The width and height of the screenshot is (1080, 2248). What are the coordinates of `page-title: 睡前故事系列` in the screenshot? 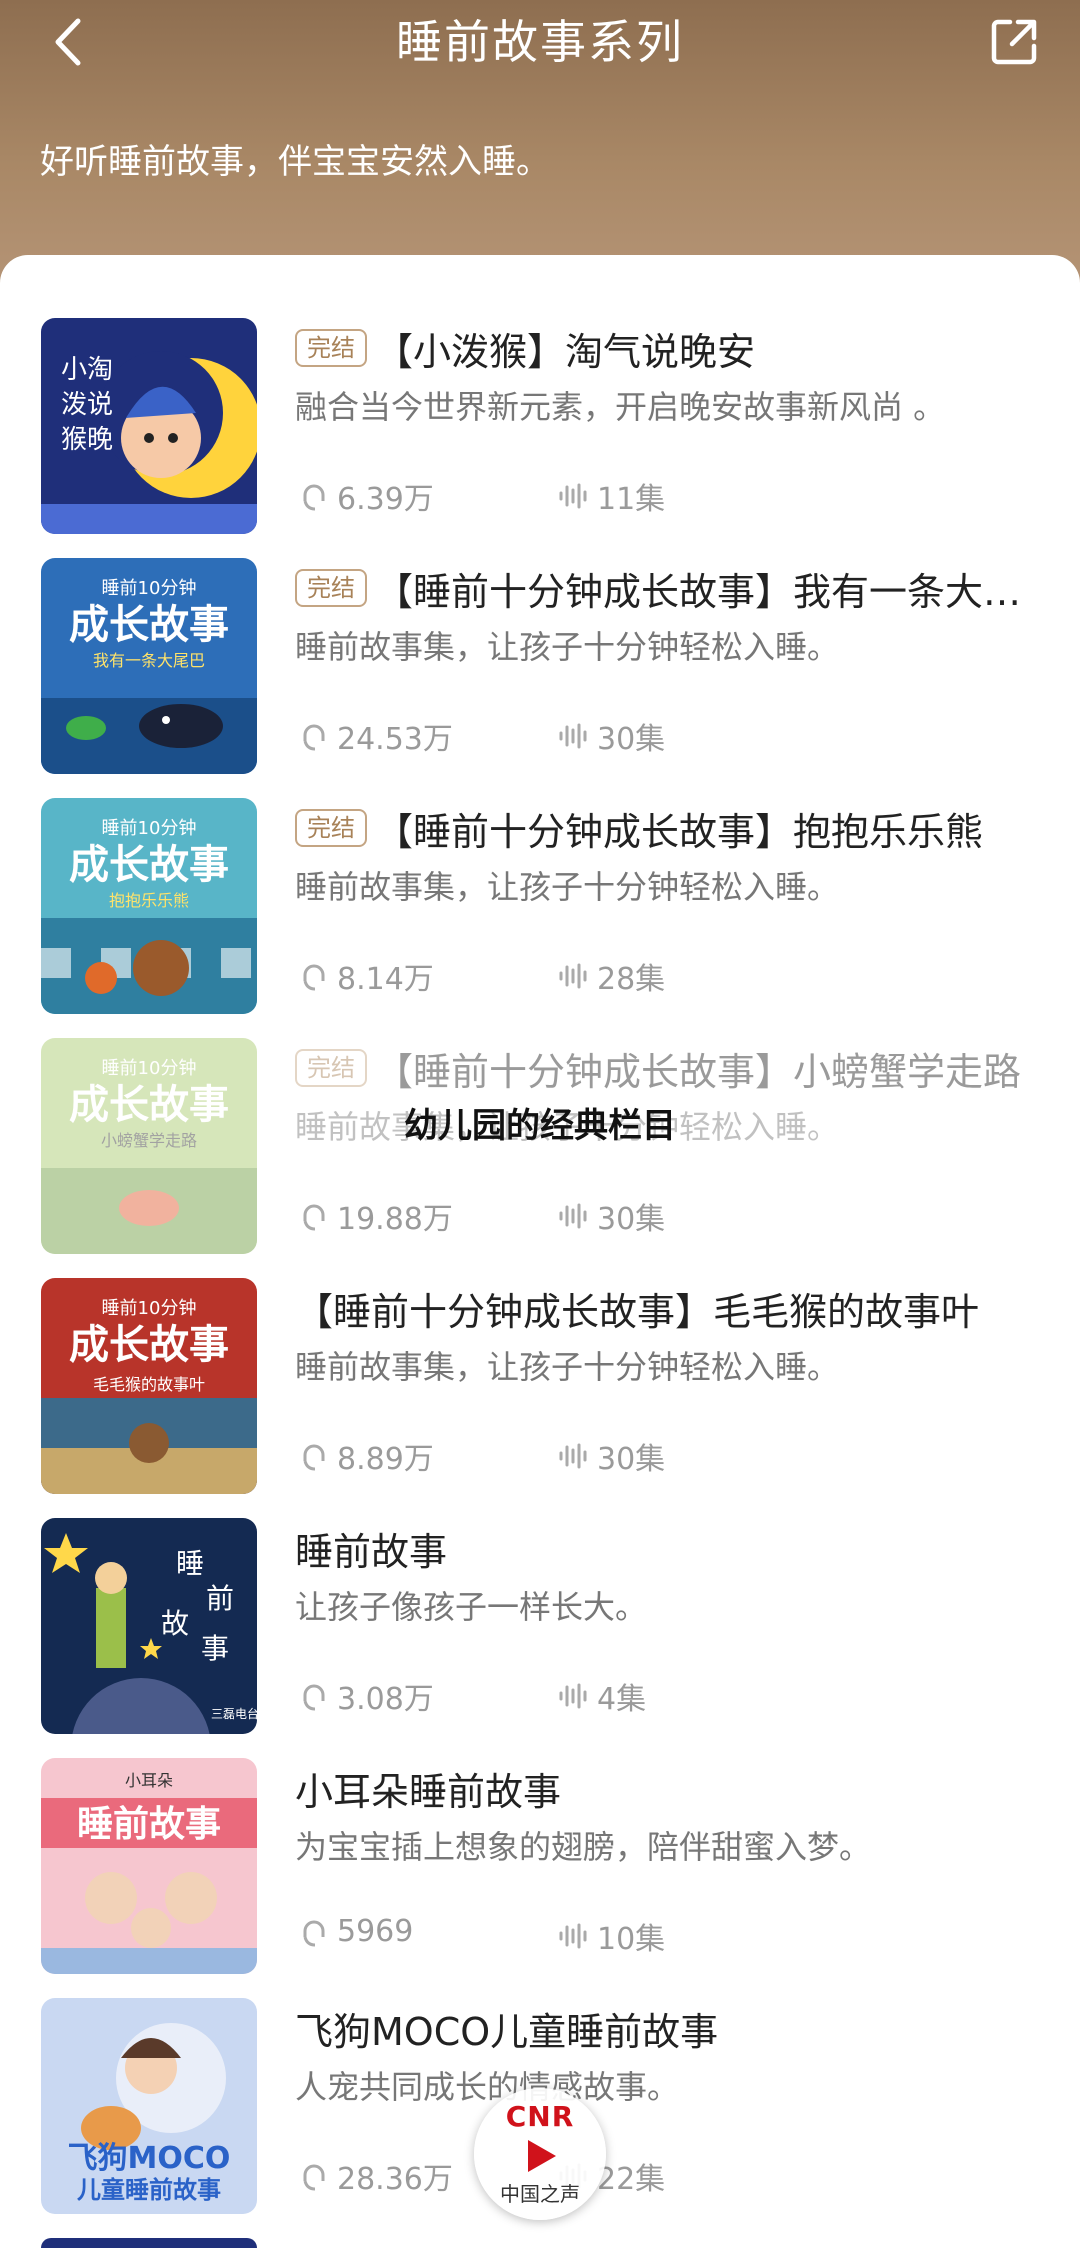 It's located at (540, 42).